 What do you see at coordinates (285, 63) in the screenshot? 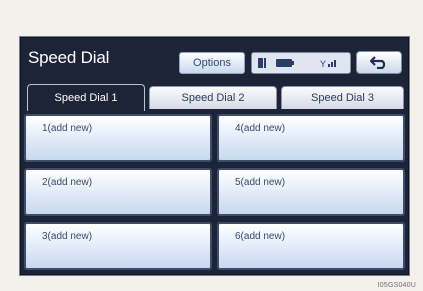
I see `battery-icon` at bounding box center [285, 63].